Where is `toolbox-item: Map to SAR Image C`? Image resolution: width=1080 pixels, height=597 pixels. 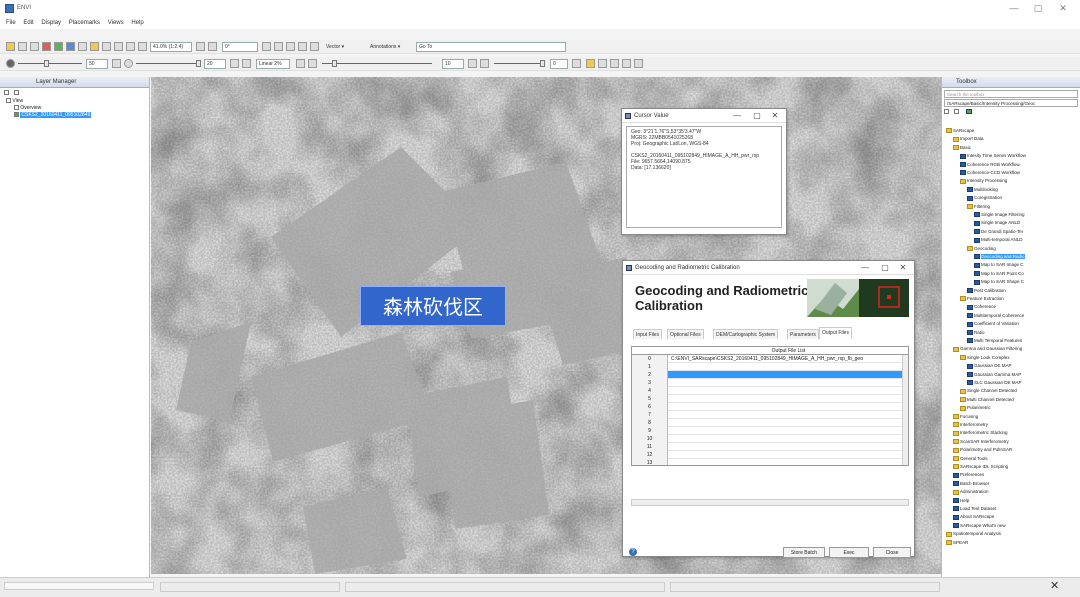
toolbox-item: Map to SAR Image C is located at coordinates (999, 264).